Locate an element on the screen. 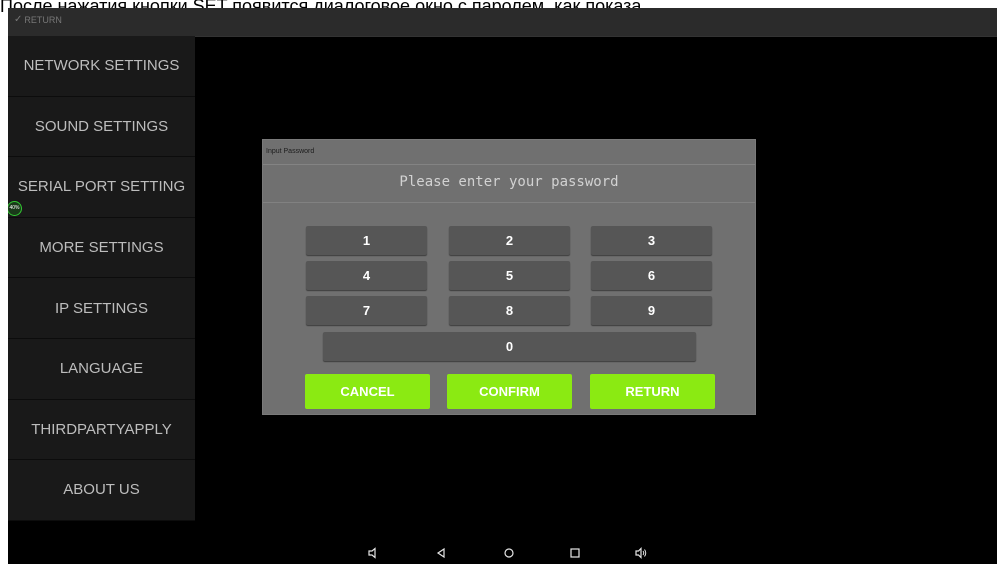 This screenshot has height=564, width=997. sidebar-item-thirdpartyapply: THIRDPARTYAPPLY is located at coordinates (101, 430).